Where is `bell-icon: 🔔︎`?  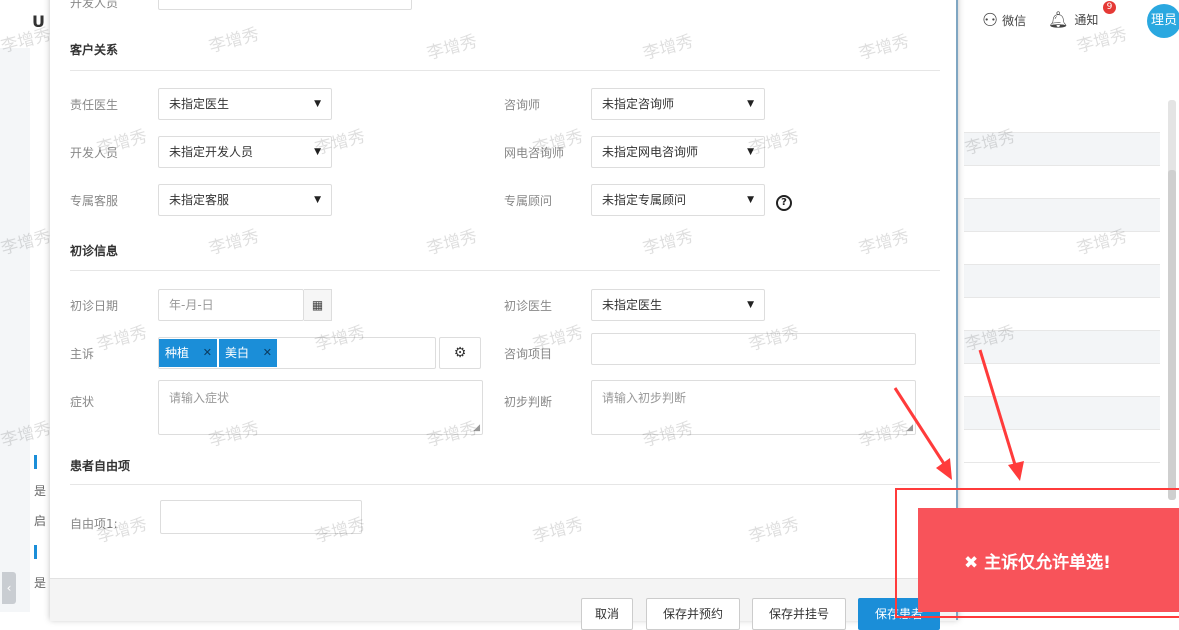
bell-icon: 🔔︎ is located at coordinates (1058, 19).